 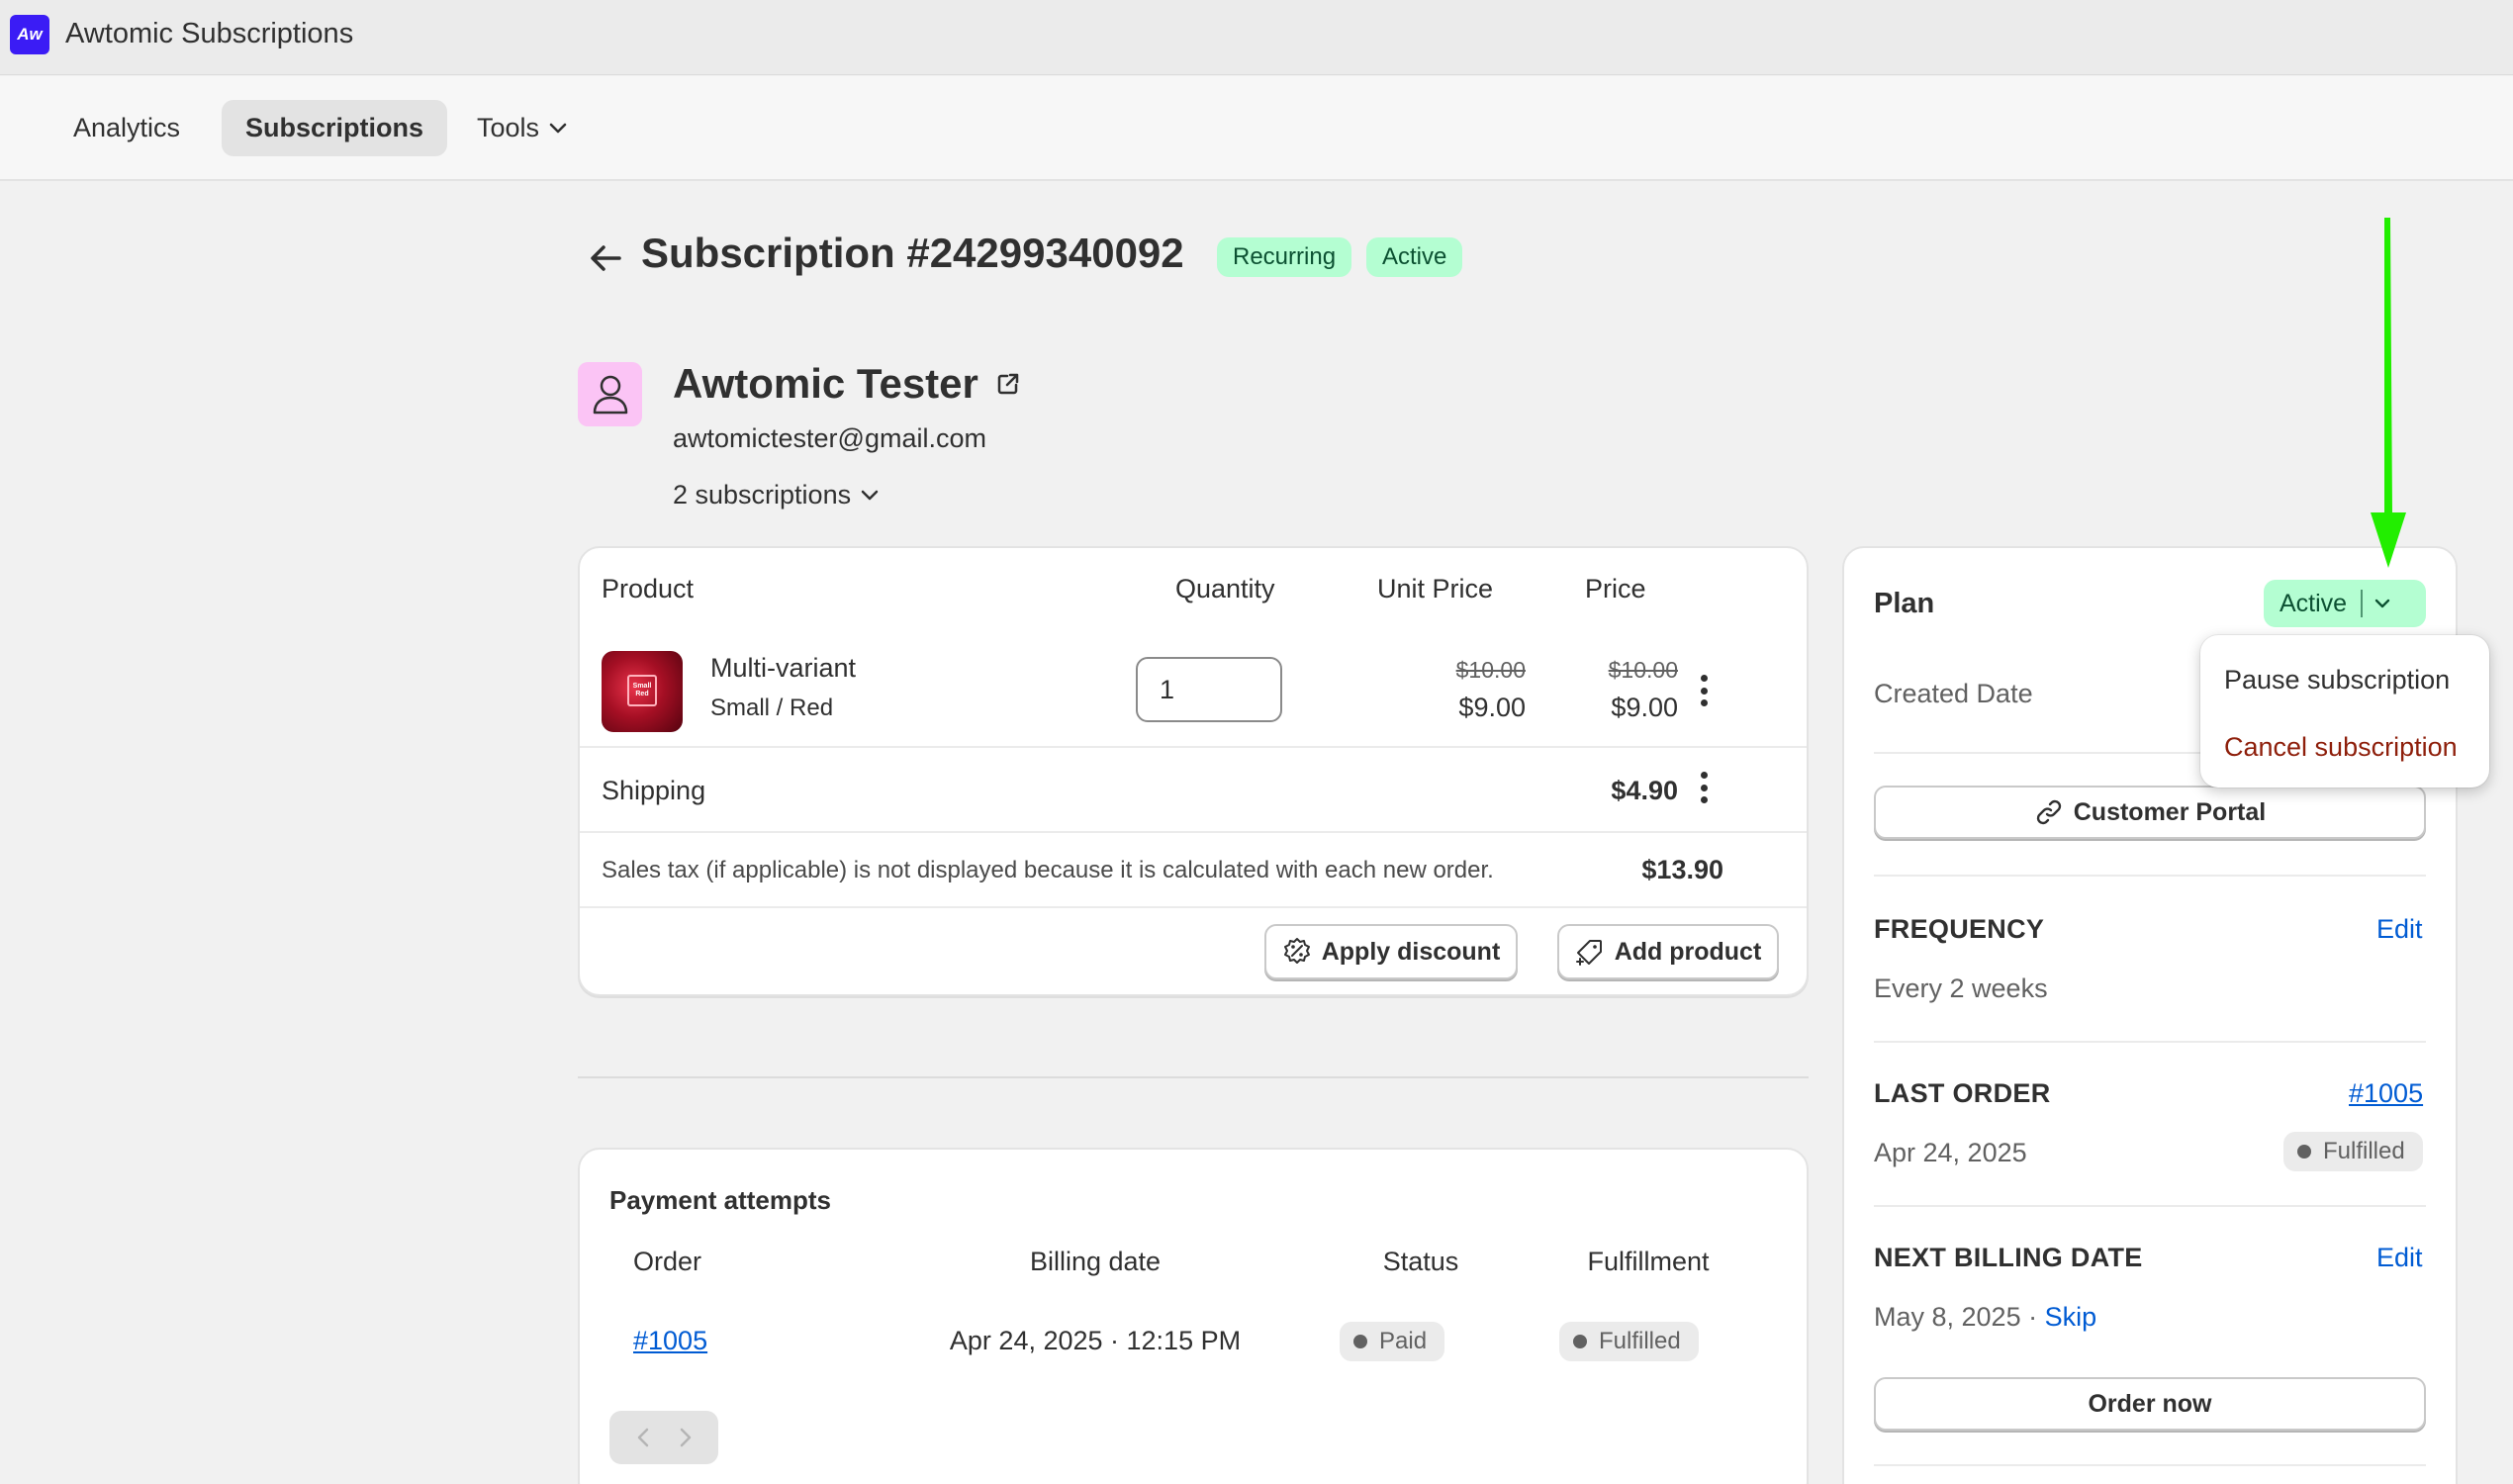 I want to click on nav-analytics-label: Analytics, so click(x=127, y=127).